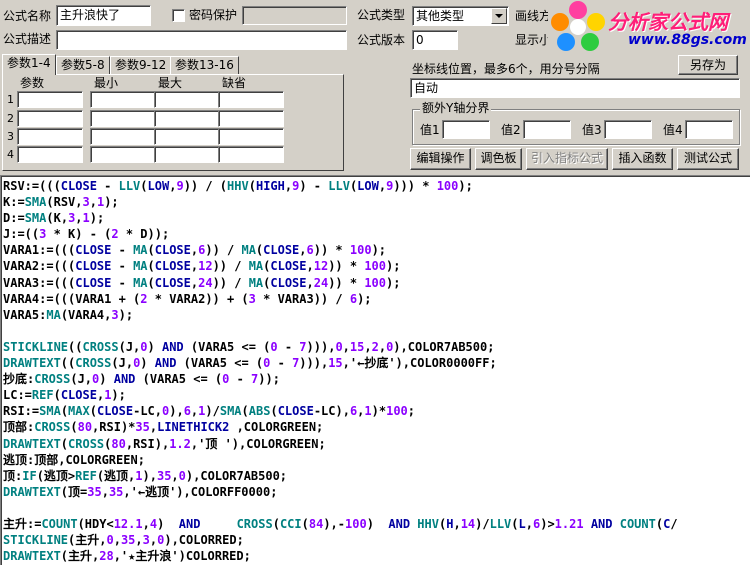 The width and height of the screenshot is (750, 565). I want to click on param-row-num: 3, so click(10, 136).